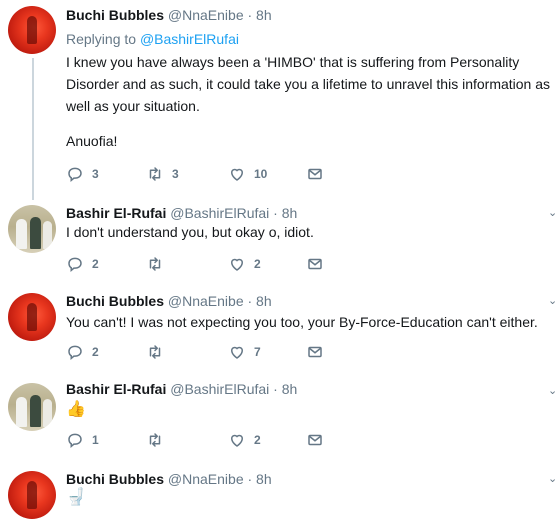  I want to click on tweet-text: 🚽, so click(76, 497).